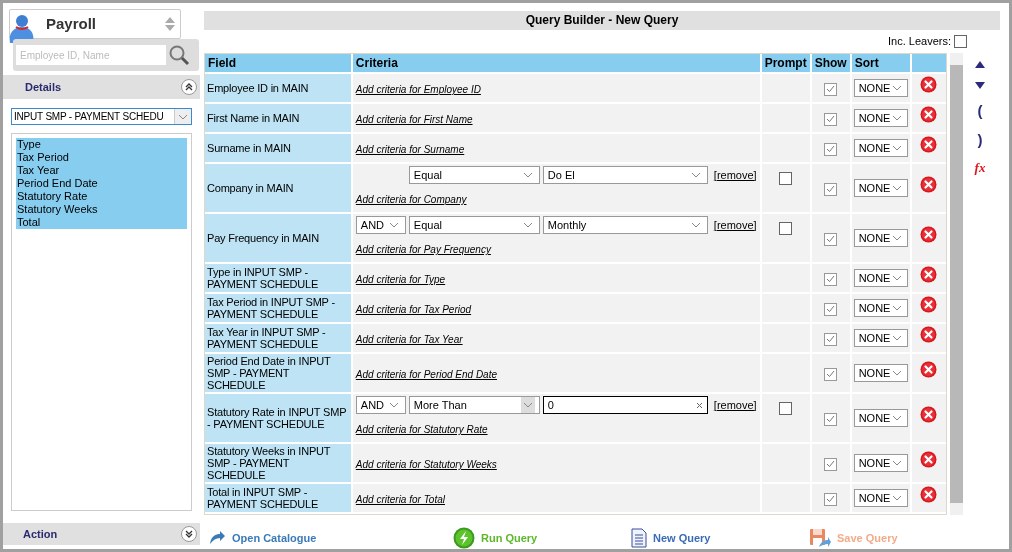  Describe the element at coordinates (625, 225) in the screenshot. I see `value-select: Monthly` at that location.